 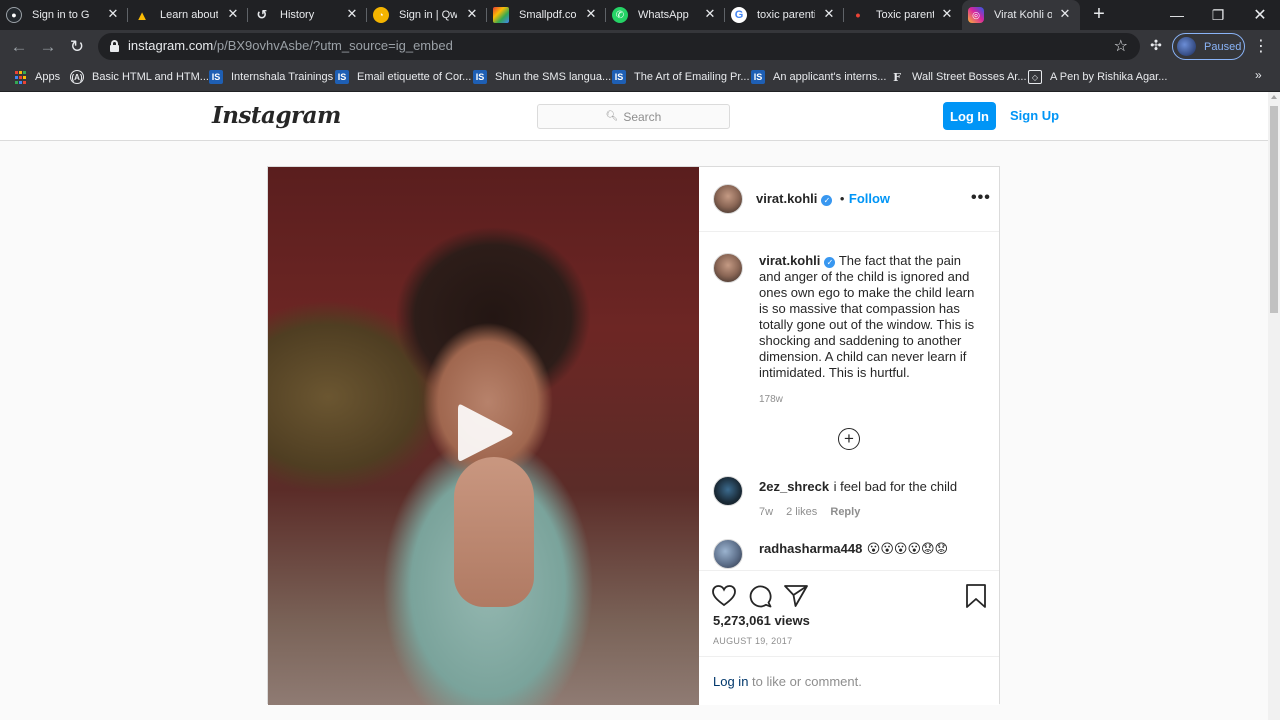 What do you see at coordinates (724, 596) in the screenshot?
I see `heart-icon` at bounding box center [724, 596].